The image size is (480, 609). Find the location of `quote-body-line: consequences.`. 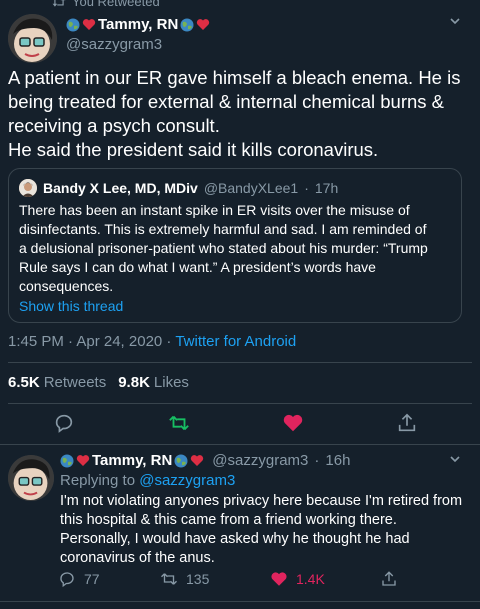

quote-body-line: consequences. is located at coordinates (66, 286).